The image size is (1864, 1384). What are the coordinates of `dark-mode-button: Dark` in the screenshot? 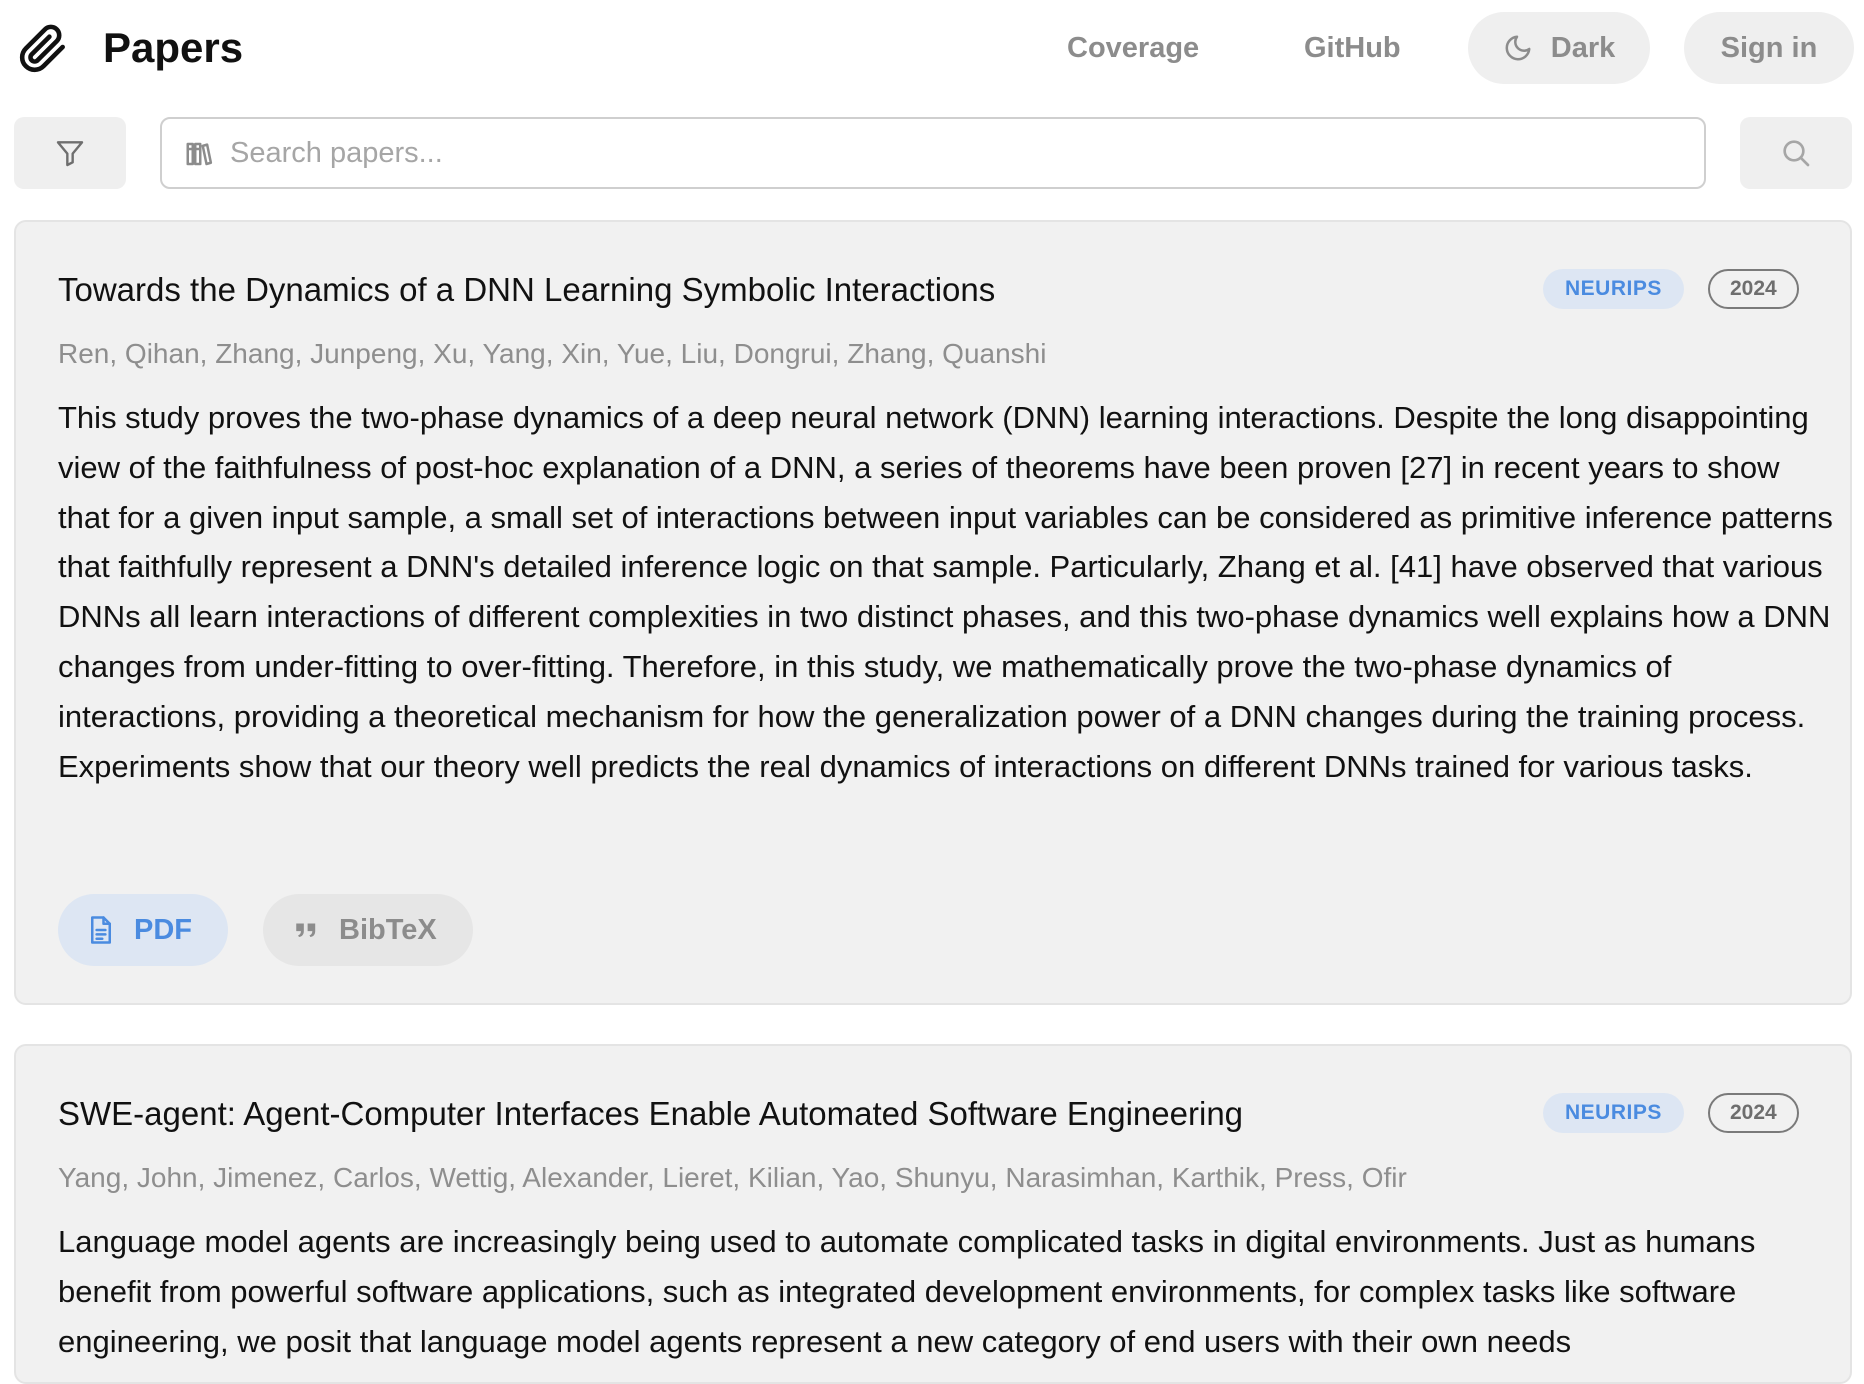 It's located at (1559, 48).